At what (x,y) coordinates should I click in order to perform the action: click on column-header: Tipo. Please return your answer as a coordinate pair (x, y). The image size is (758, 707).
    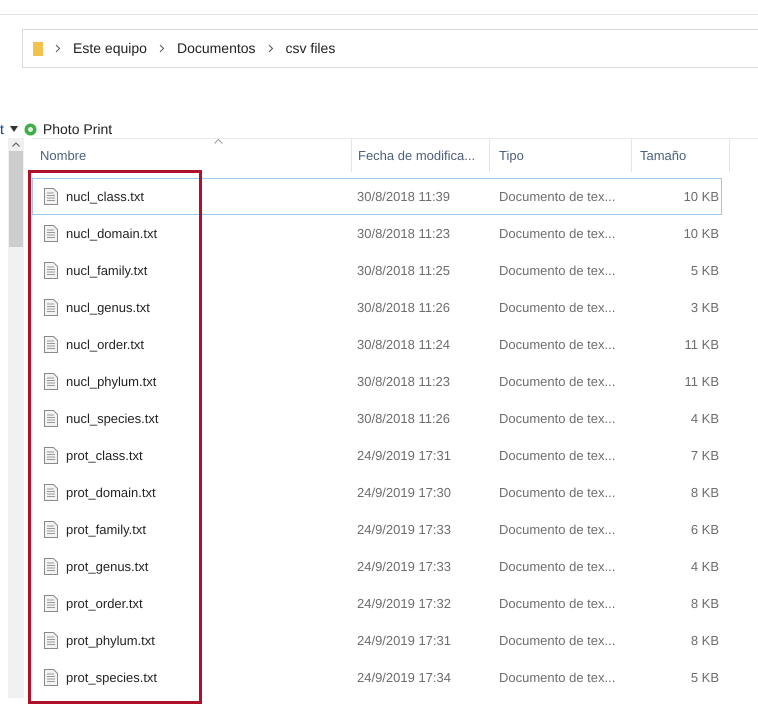
    Looking at the image, I should click on (561, 155).